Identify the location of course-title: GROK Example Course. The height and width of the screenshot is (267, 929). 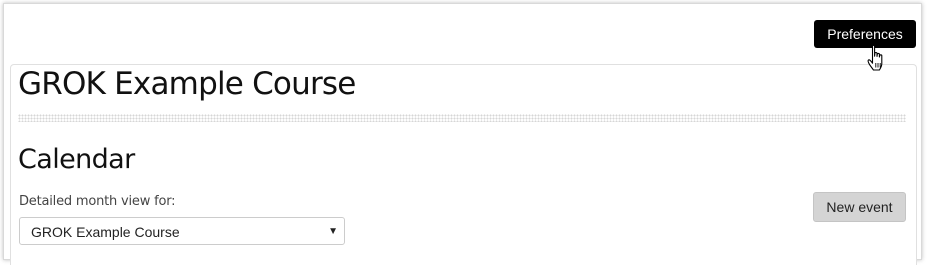
(187, 84).